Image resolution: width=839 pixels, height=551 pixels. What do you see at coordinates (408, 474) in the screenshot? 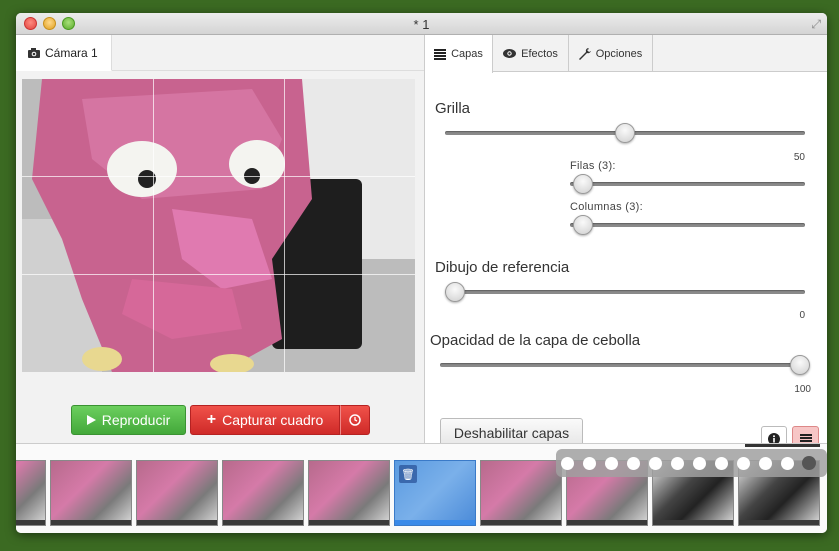
I see `trash-icon: 🗑` at bounding box center [408, 474].